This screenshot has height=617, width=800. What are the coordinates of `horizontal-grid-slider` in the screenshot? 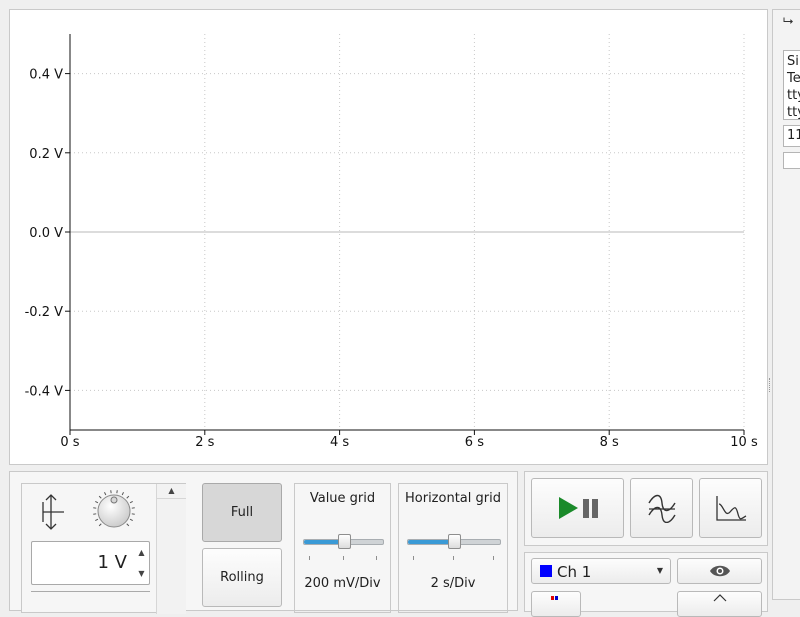 It's located at (454, 542).